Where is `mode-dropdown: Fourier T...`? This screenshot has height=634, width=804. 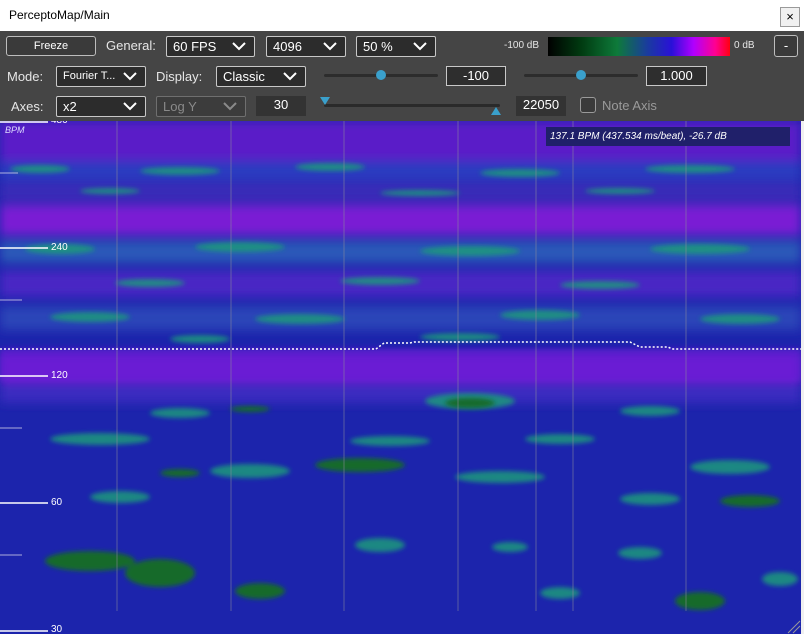 mode-dropdown: Fourier T... is located at coordinates (101, 76).